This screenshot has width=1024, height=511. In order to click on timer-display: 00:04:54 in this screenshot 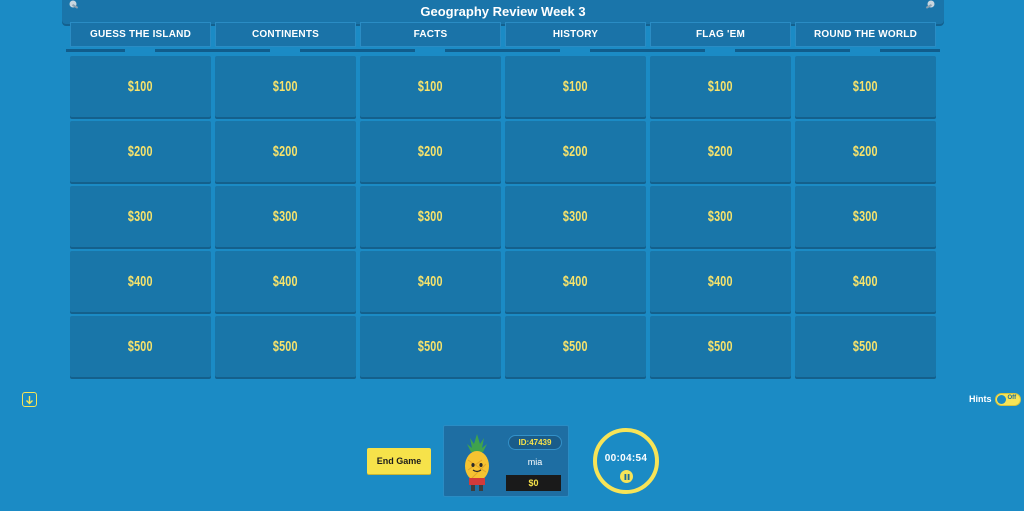, I will do `click(626, 458)`.